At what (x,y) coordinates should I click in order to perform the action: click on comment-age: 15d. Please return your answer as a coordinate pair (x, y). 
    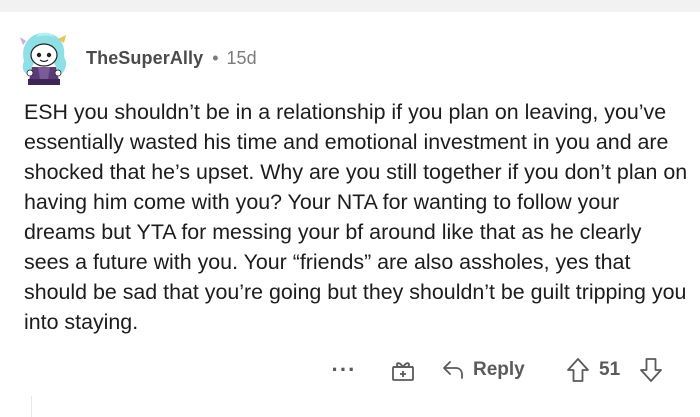
    Looking at the image, I should click on (241, 57).